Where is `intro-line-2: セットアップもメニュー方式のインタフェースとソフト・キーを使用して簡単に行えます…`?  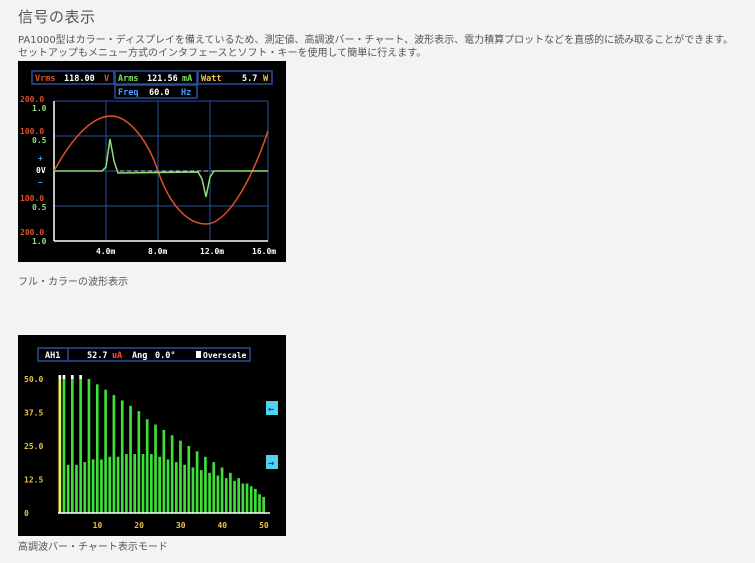 intro-line-2: セットアップもメニュー方式のインタフェースとソフト・キーを使用して簡単に行えます… is located at coordinates (222, 53).